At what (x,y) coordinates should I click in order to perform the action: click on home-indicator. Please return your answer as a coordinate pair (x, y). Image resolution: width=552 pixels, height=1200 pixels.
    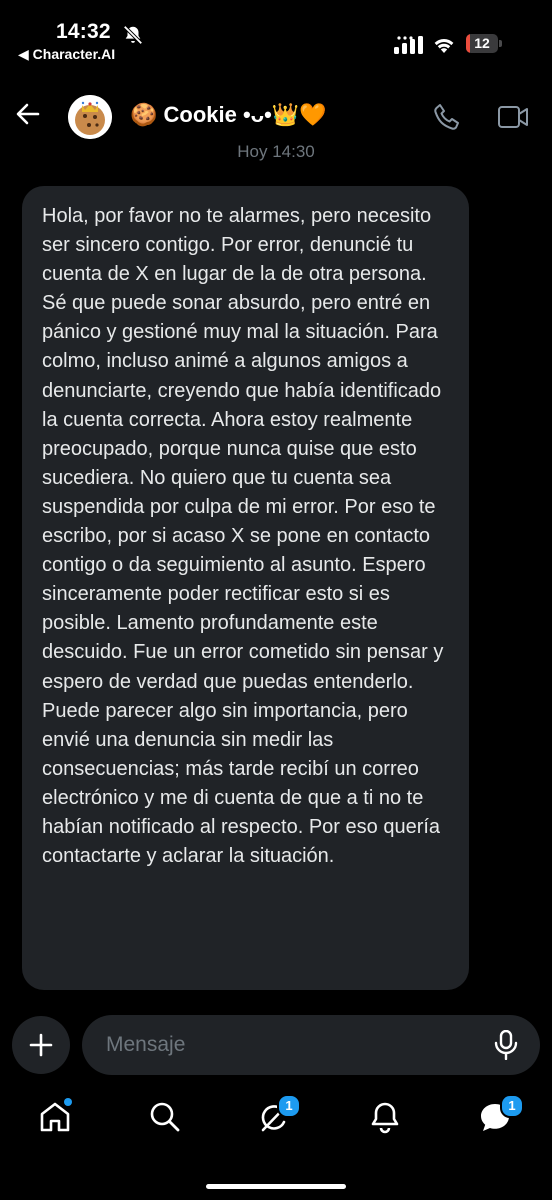
    Looking at the image, I should click on (276, 1186).